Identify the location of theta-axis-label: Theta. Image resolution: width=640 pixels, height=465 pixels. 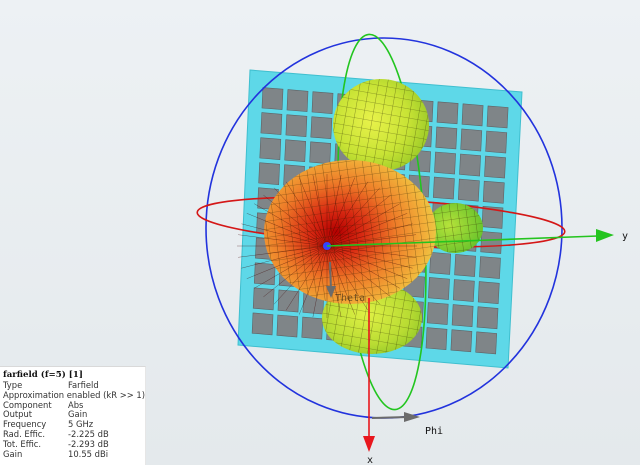
(350, 298).